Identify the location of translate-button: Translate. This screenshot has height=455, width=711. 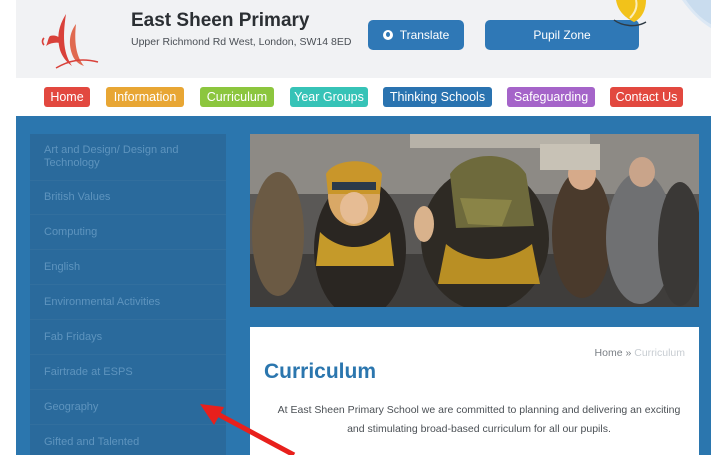
(416, 35).